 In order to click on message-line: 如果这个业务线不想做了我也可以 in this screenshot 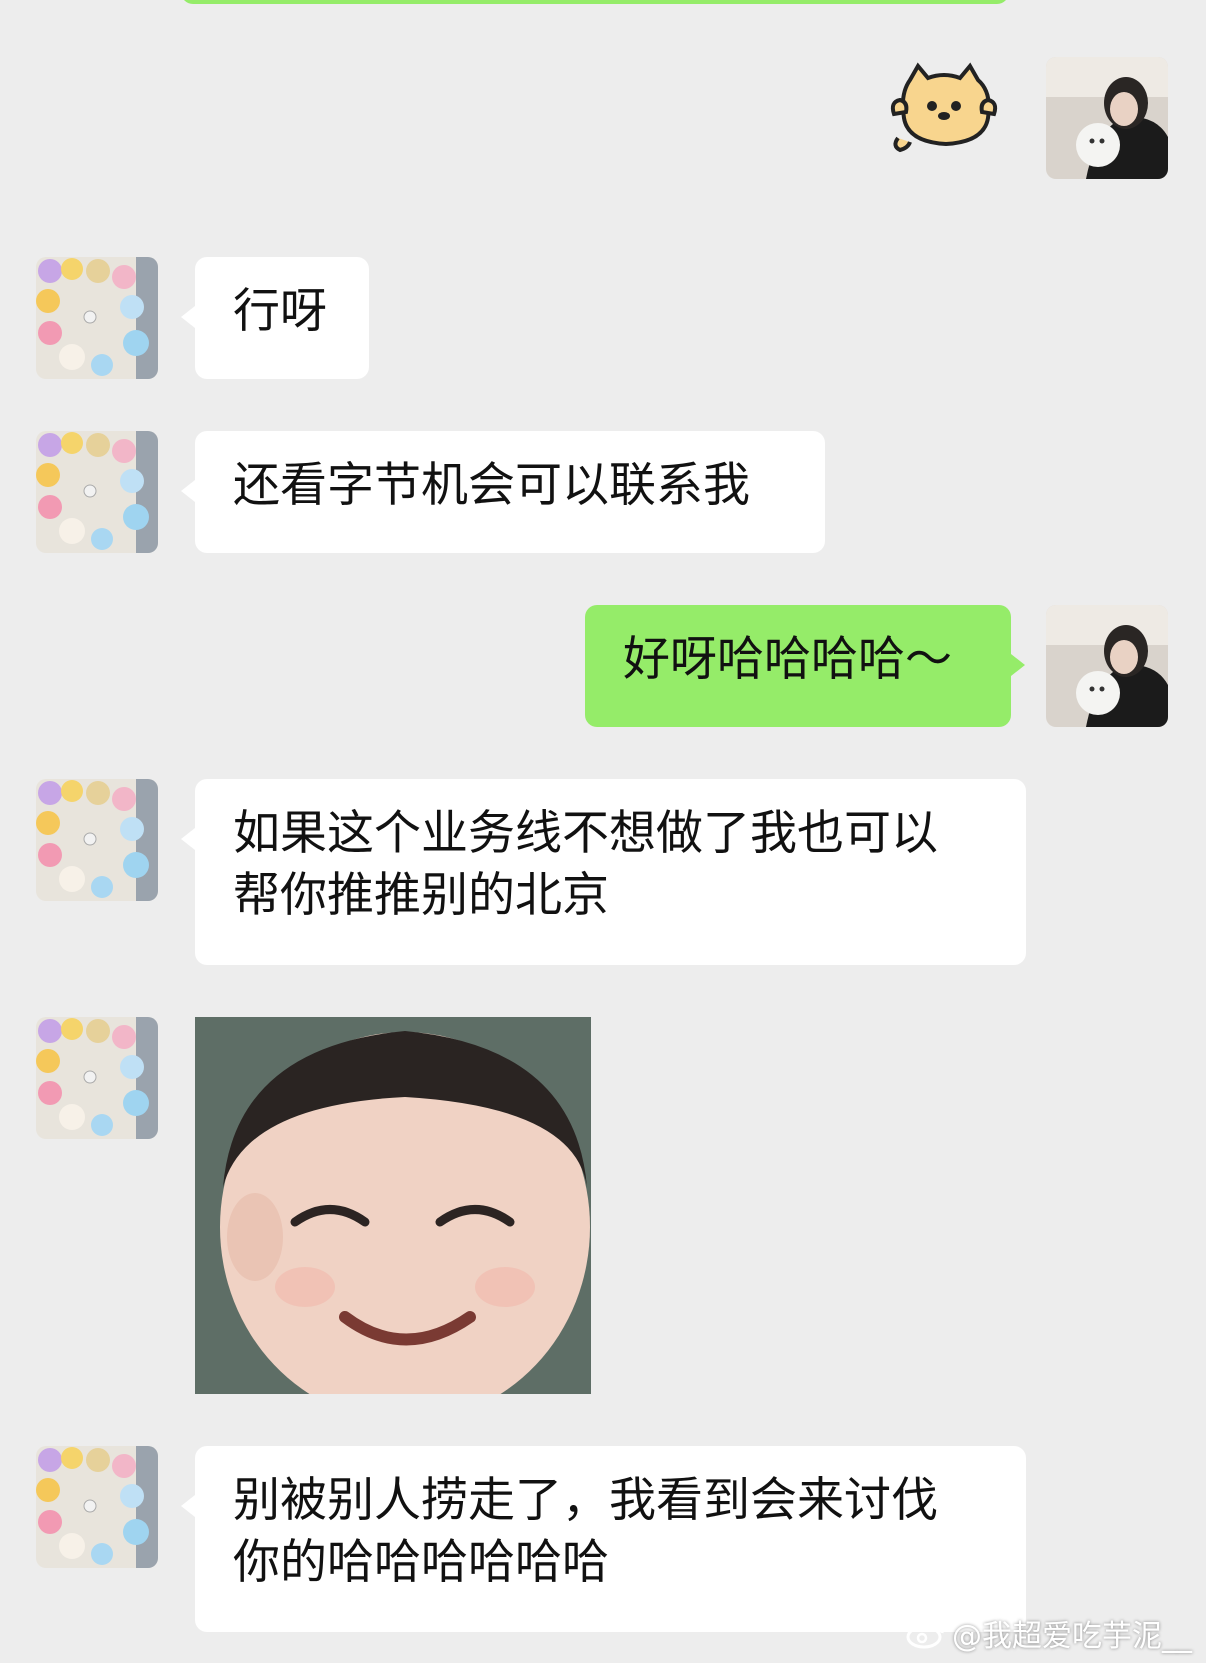, I will do `click(585, 833)`.